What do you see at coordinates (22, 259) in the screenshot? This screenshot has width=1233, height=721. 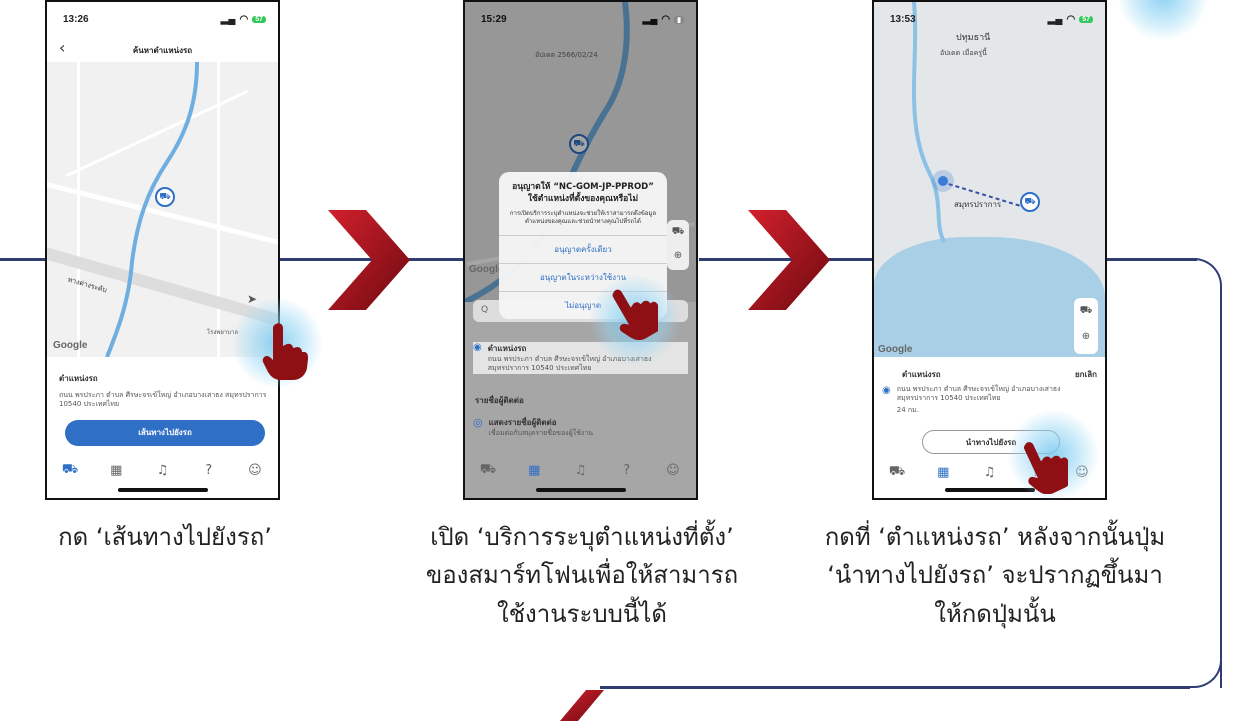 I see `flow-line-left` at bounding box center [22, 259].